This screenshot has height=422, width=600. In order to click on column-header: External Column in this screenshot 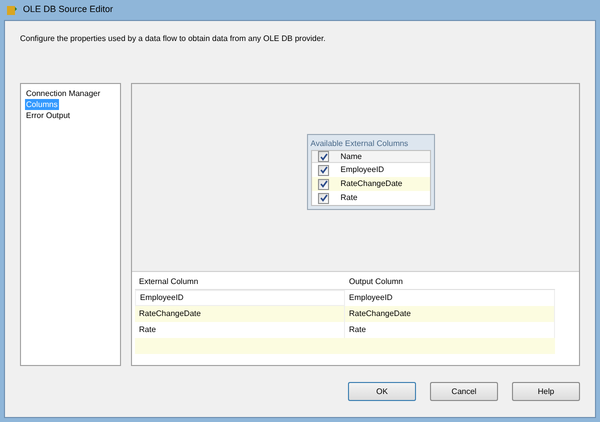, I will do `click(169, 282)`.